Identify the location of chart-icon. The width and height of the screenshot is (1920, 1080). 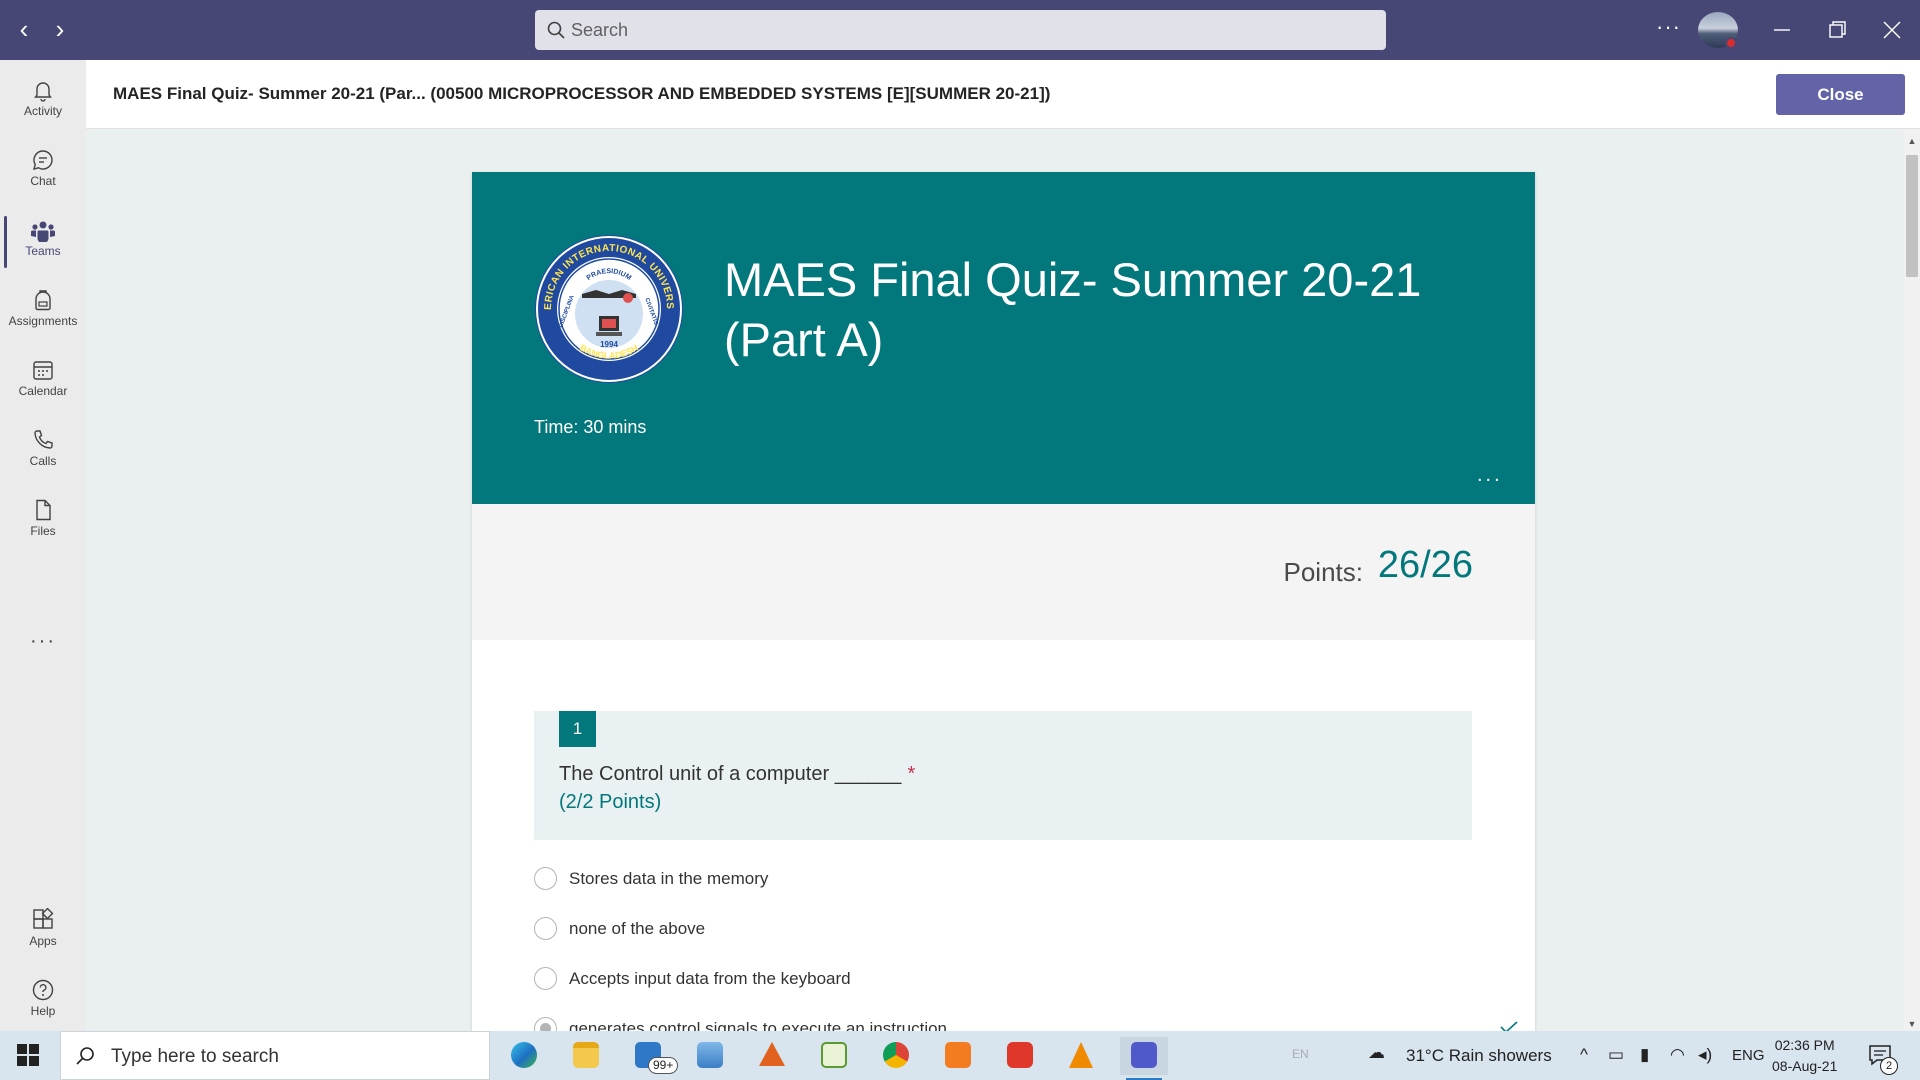
(834, 1055).